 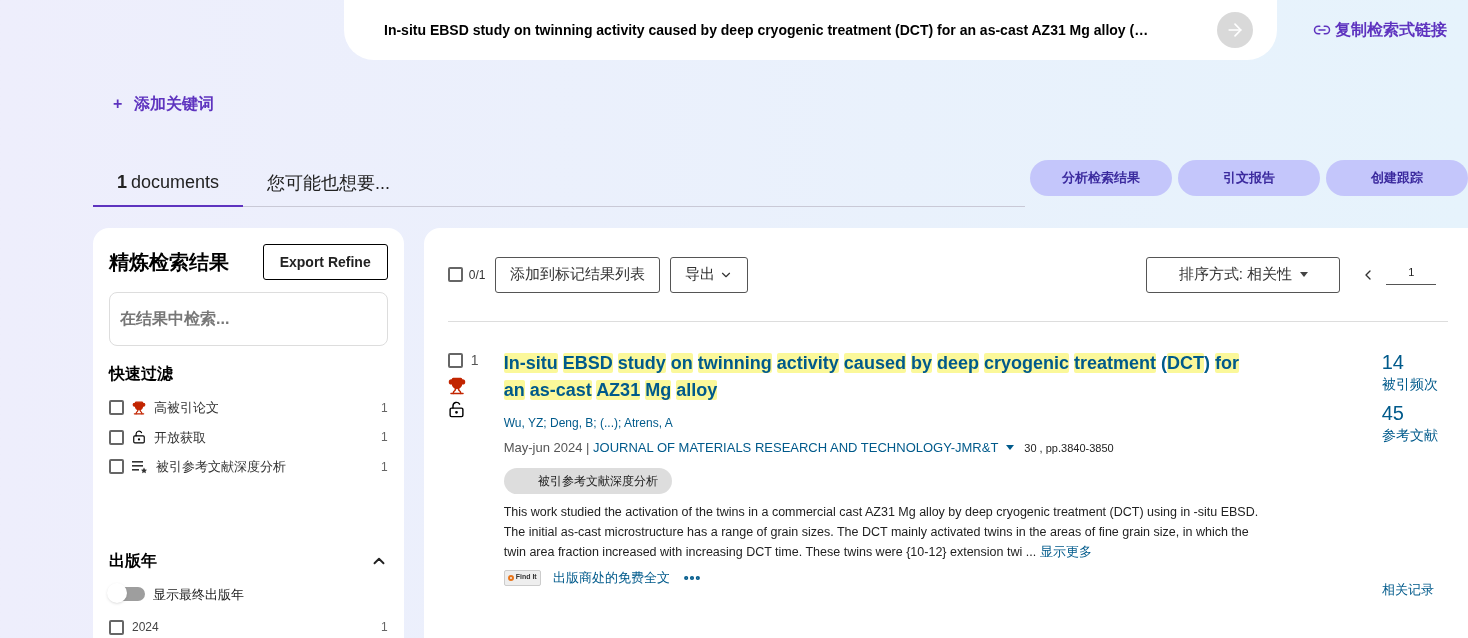 What do you see at coordinates (1397, 178) in the screenshot?
I see `action-button: 创建跟踪` at bounding box center [1397, 178].